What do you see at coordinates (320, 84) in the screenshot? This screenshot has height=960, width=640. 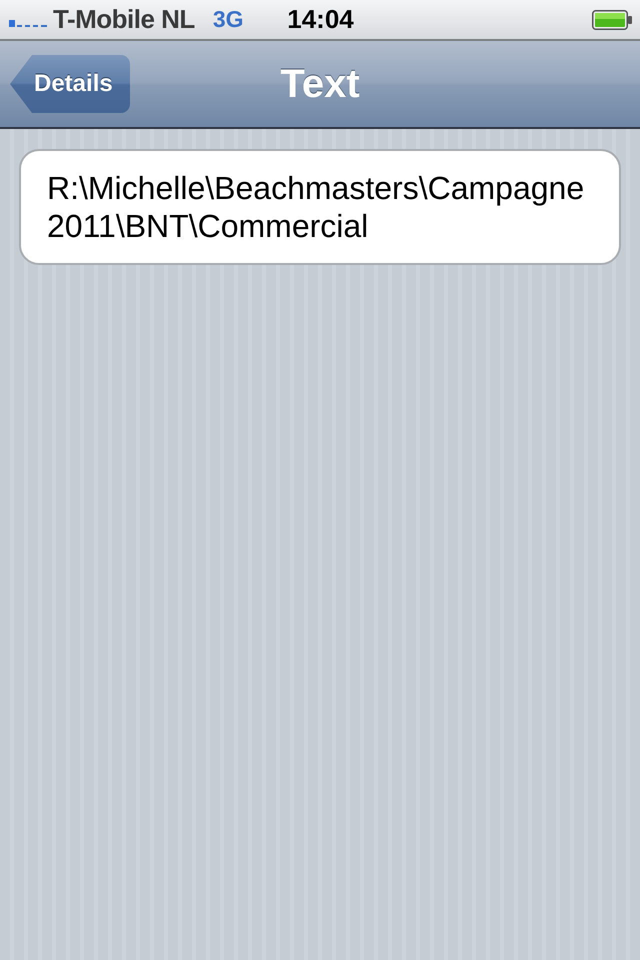 I see `nav-title: Text` at bounding box center [320, 84].